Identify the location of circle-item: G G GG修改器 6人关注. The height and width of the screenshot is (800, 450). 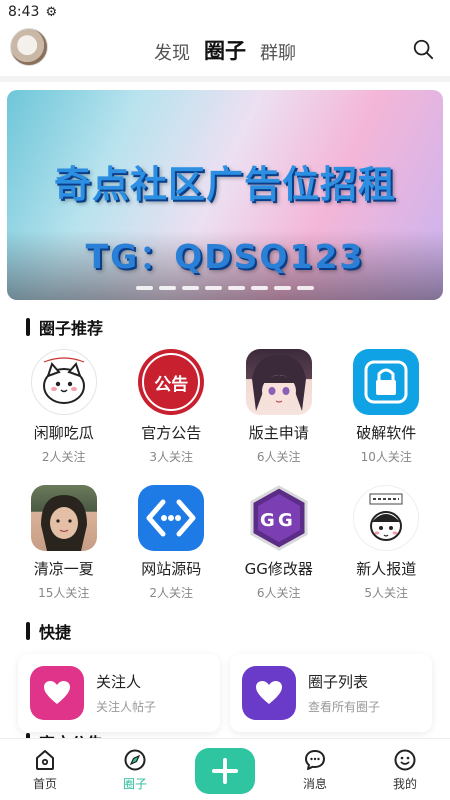
(279, 548).